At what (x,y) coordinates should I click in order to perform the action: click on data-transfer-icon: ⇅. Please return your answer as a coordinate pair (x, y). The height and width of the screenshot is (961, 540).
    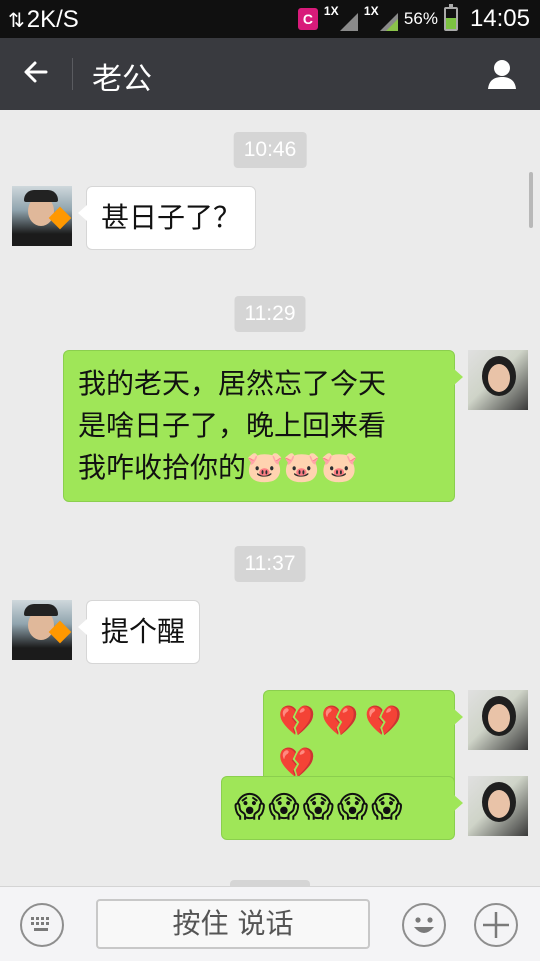
    Looking at the image, I should click on (16, 21).